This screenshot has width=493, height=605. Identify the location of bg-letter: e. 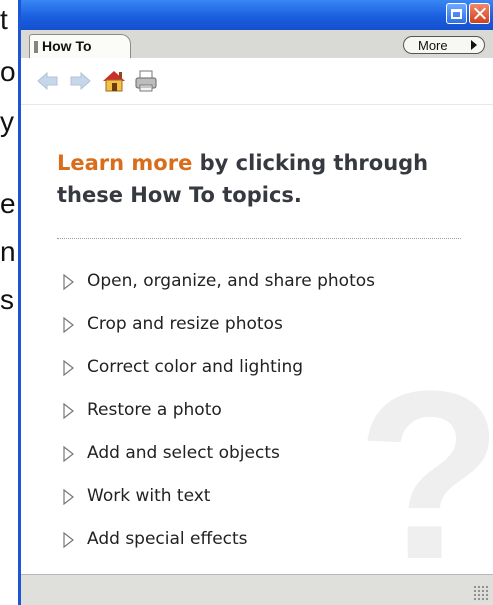
(8, 203).